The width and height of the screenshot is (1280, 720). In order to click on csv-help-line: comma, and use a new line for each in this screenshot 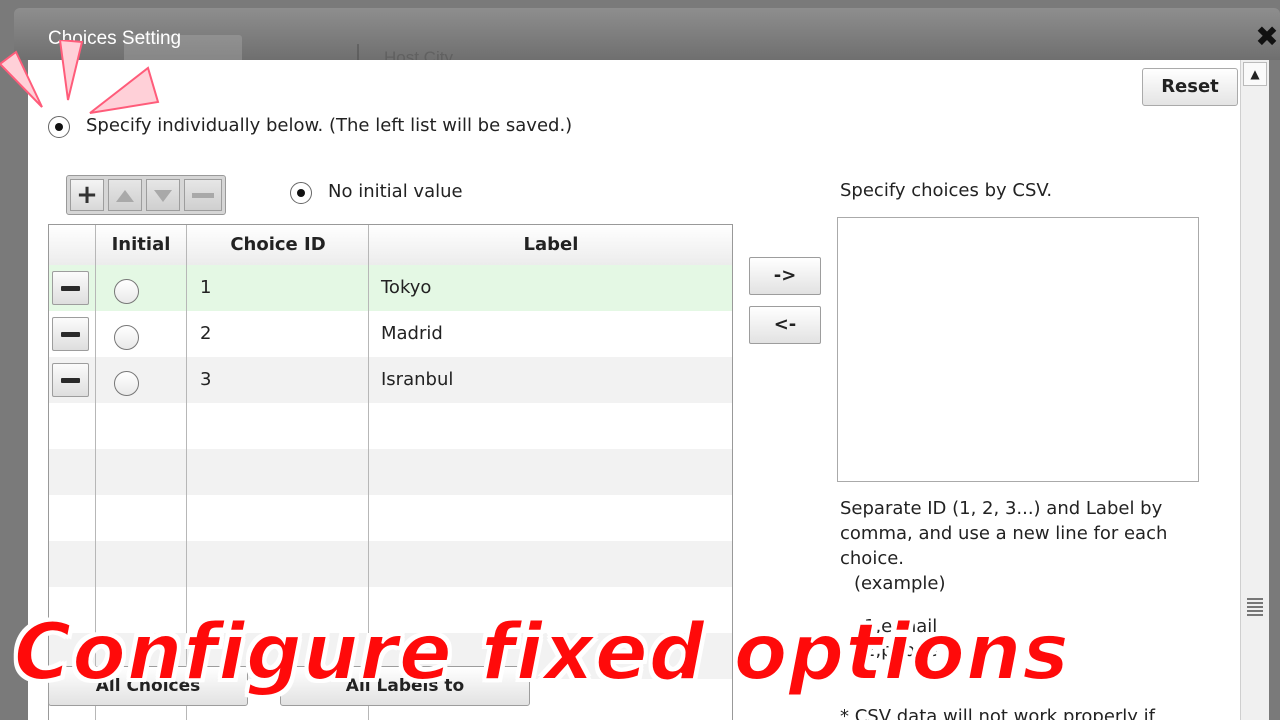, I will do `click(1004, 533)`.